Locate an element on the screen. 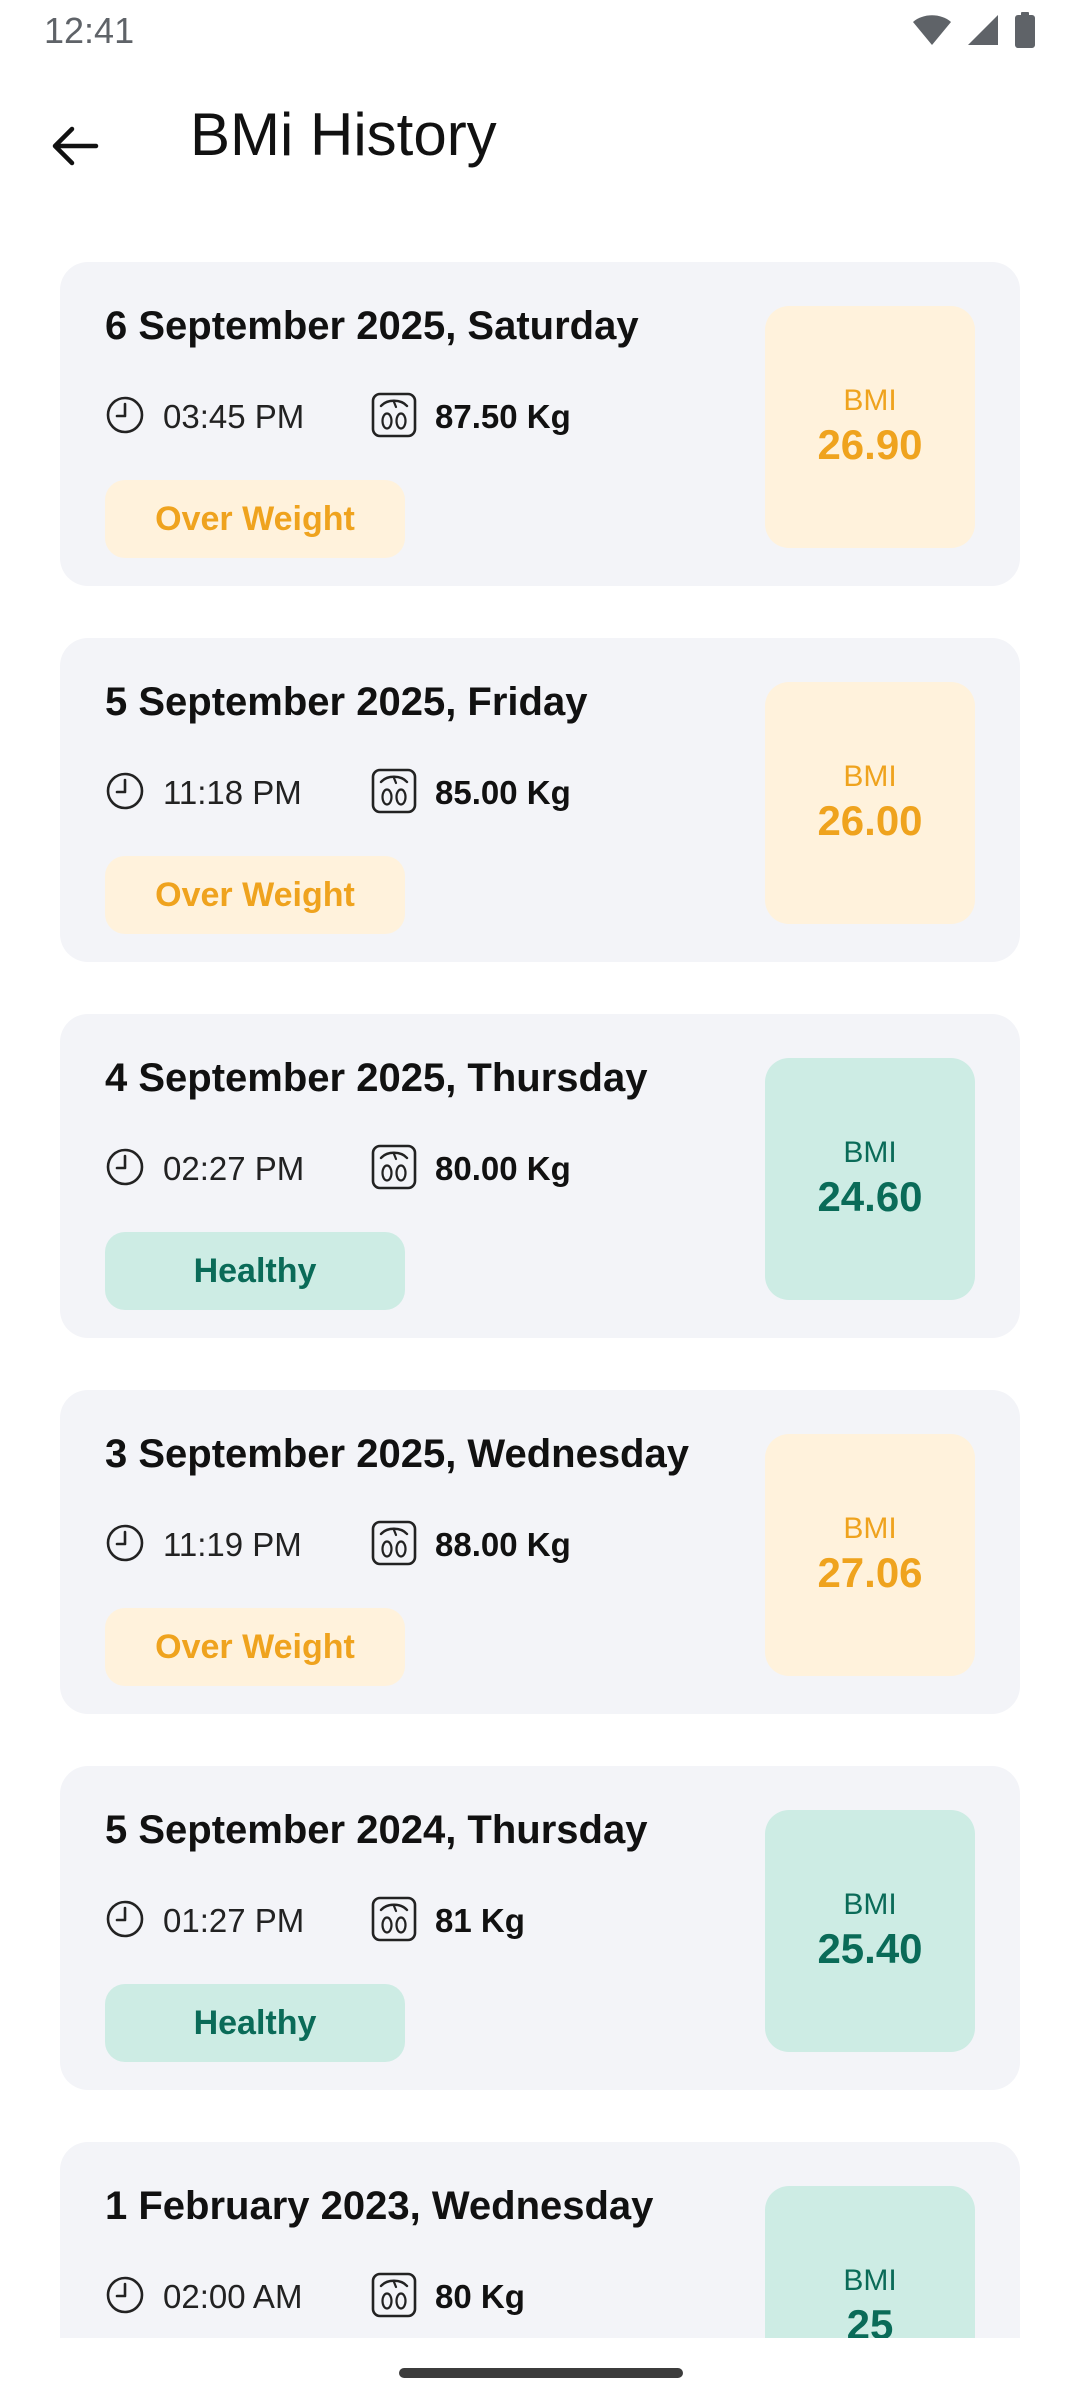  entry-weight-group: 87.50 Kg is located at coordinates (471, 417).